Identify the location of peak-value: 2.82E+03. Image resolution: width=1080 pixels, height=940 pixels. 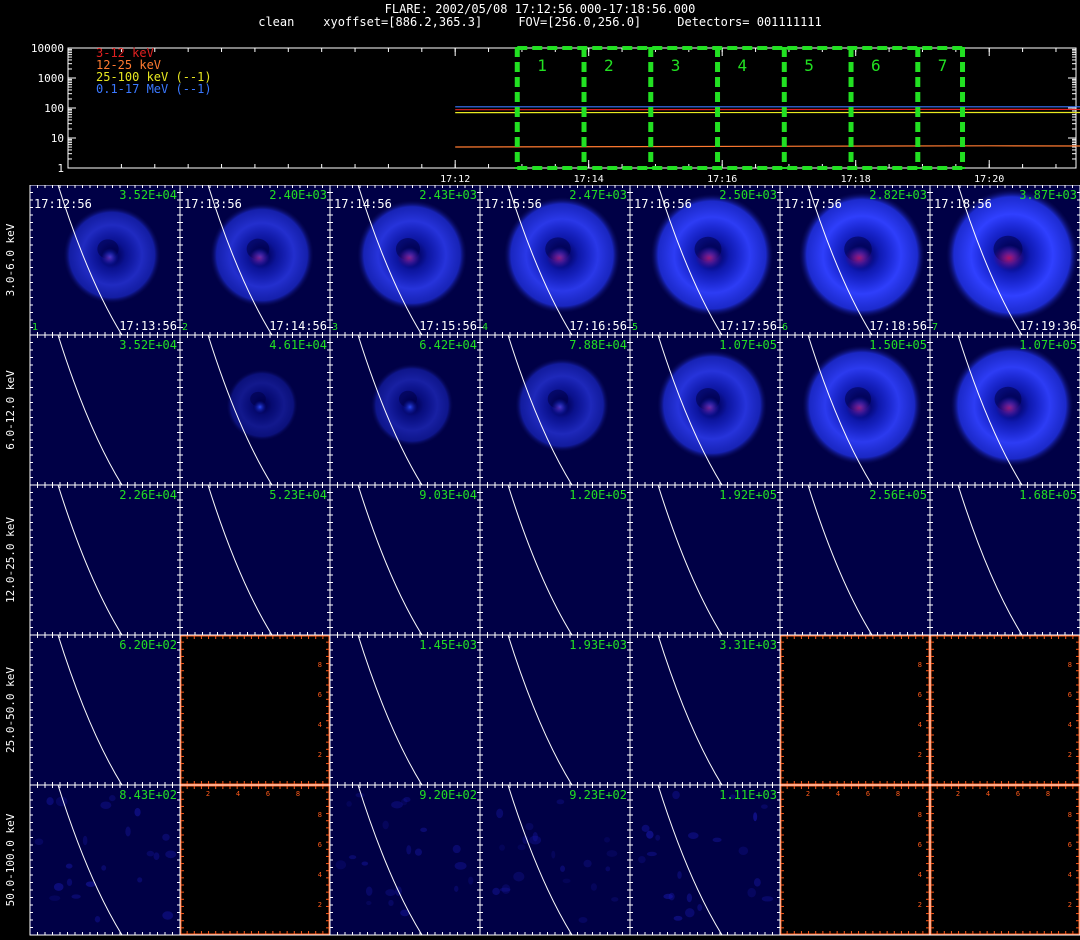
(898, 195).